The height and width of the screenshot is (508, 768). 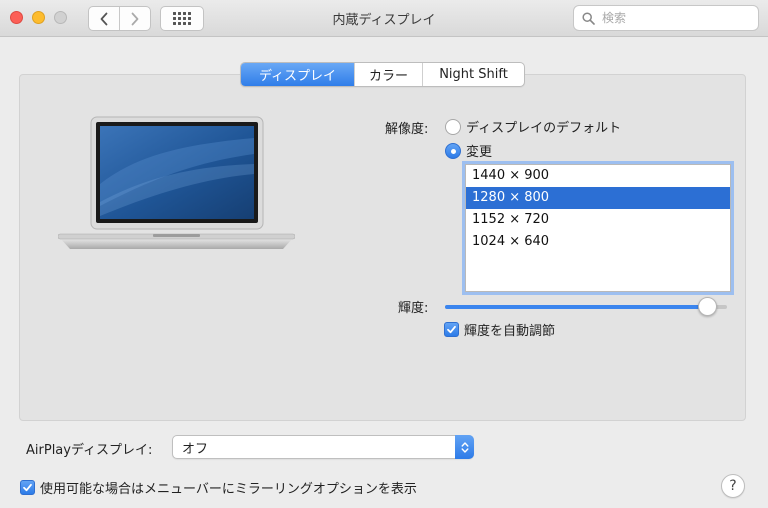 I want to click on auto-brightness-label: 輝度を自動調節, so click(x=510, y=331).